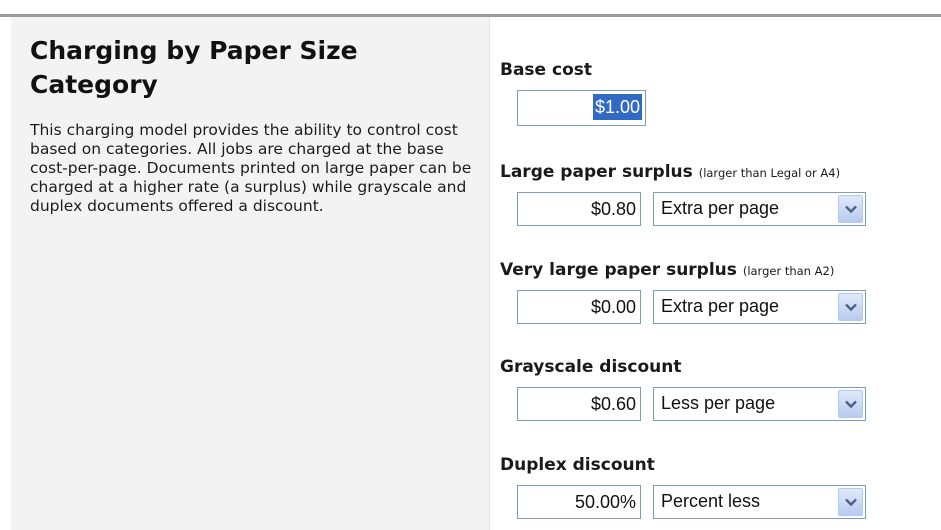 The height and width of the screenshot is (530, 941). Describe the element at coordinates (489, 273) in the screenshot. I see `panel-divider` at that location.